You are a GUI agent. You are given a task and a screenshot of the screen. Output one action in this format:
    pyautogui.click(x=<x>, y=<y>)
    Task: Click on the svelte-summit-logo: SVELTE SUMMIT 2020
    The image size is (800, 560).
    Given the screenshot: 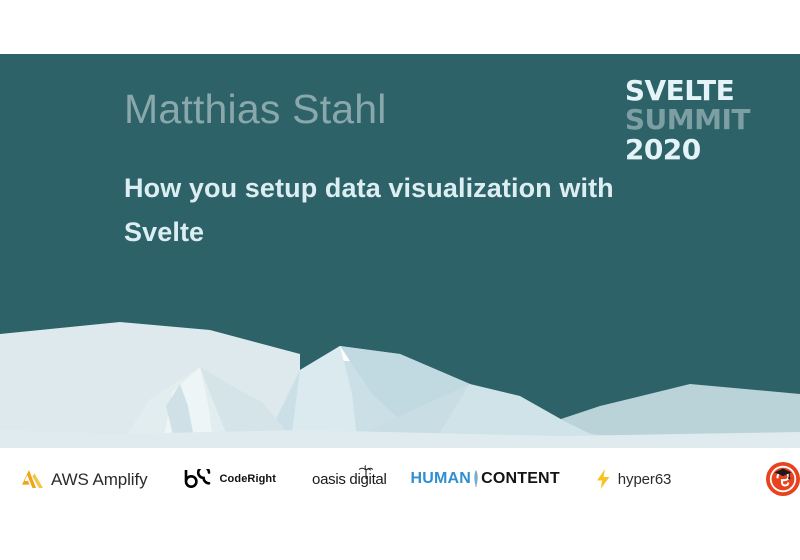 What is the action you would take?
    pyautogui.click(x=687, y=120)
    